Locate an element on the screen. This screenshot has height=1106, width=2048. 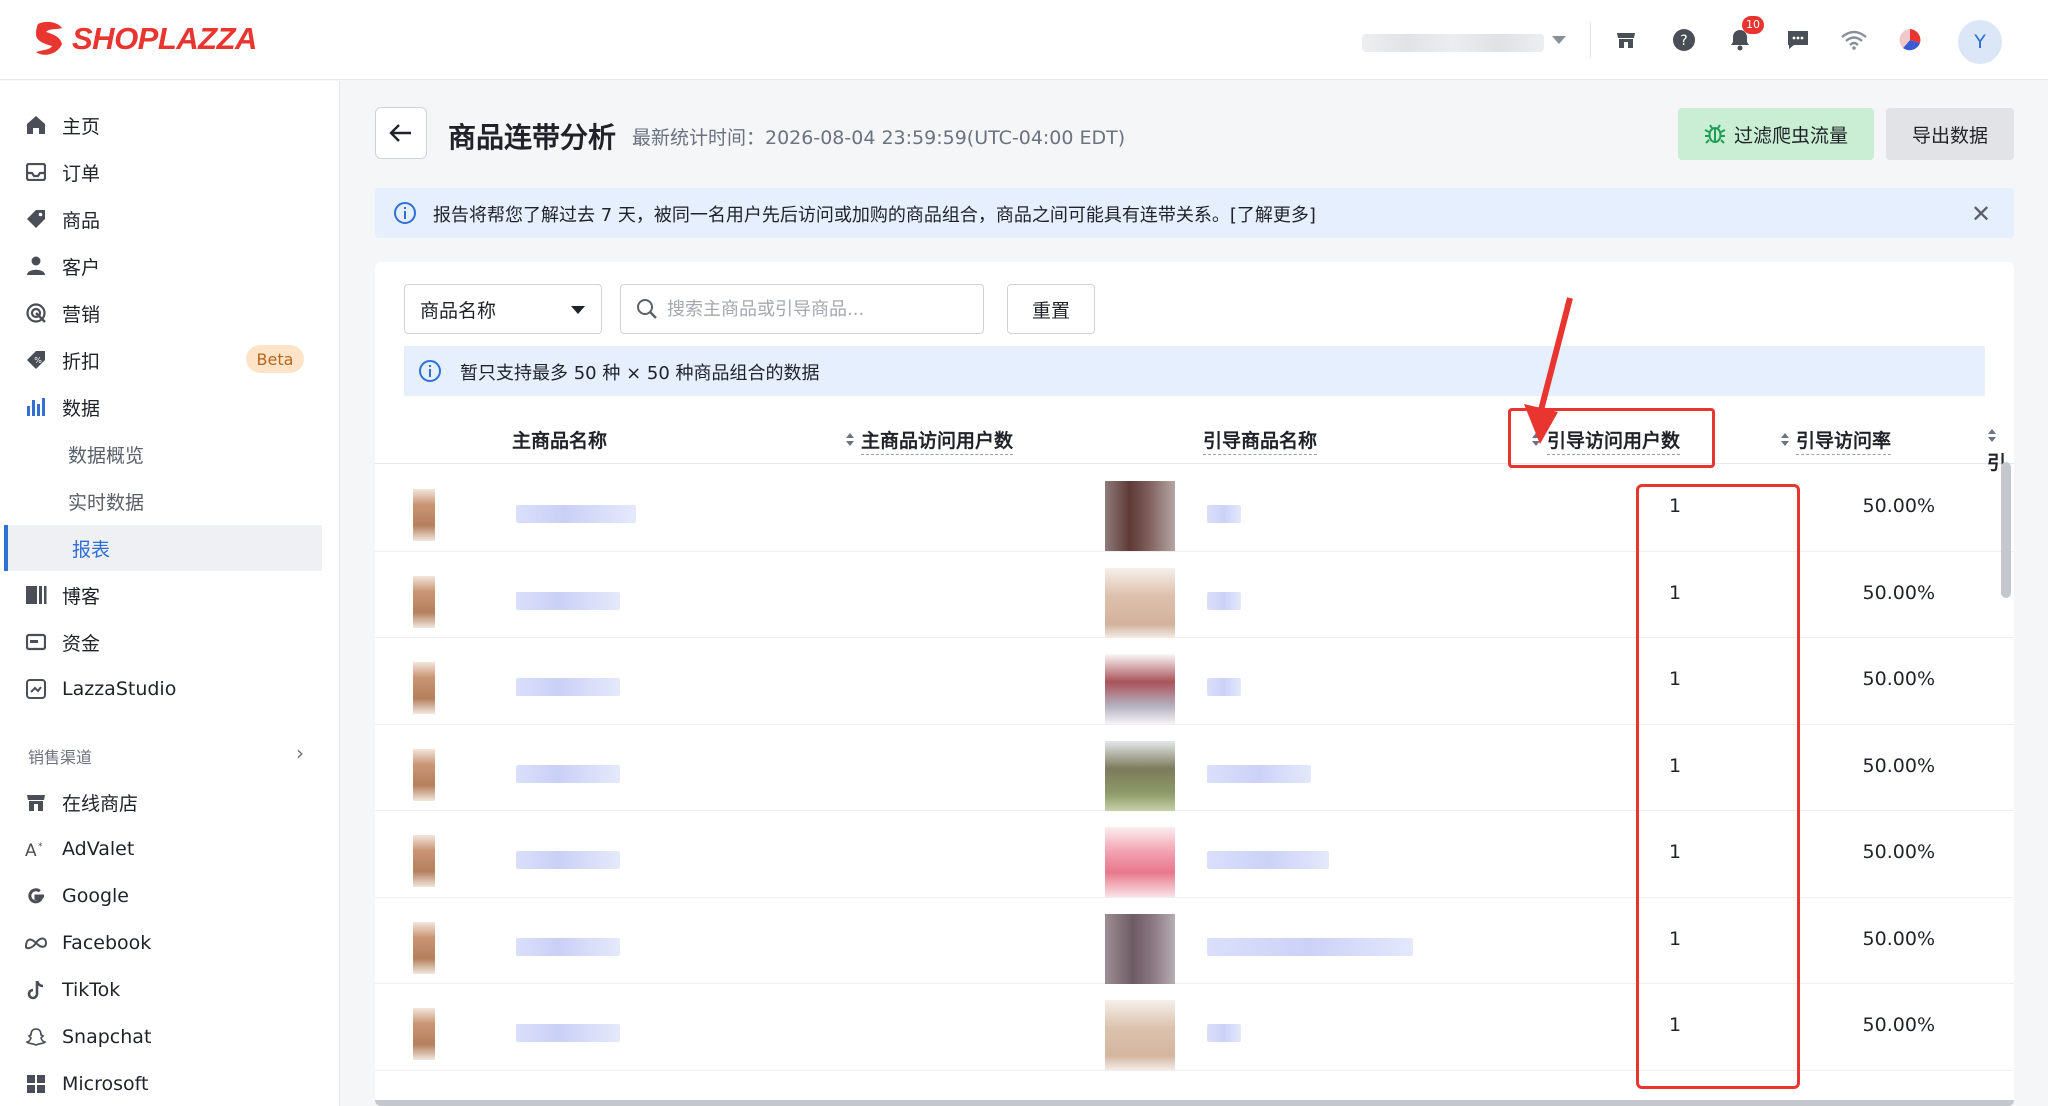
user-icon is located at coordinates (36, 266).